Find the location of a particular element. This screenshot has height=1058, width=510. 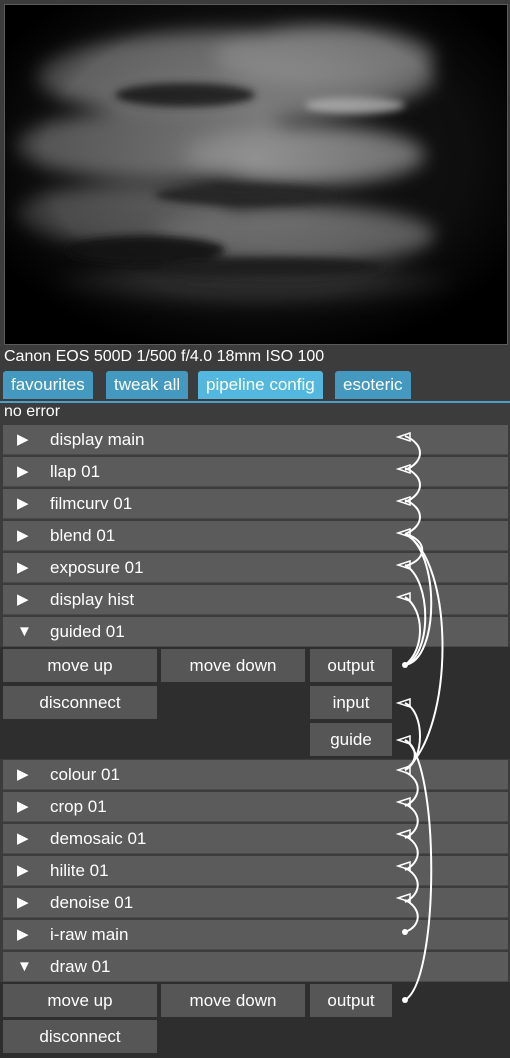

module-label: demosaic 01 is located at coordinates (98, 838).